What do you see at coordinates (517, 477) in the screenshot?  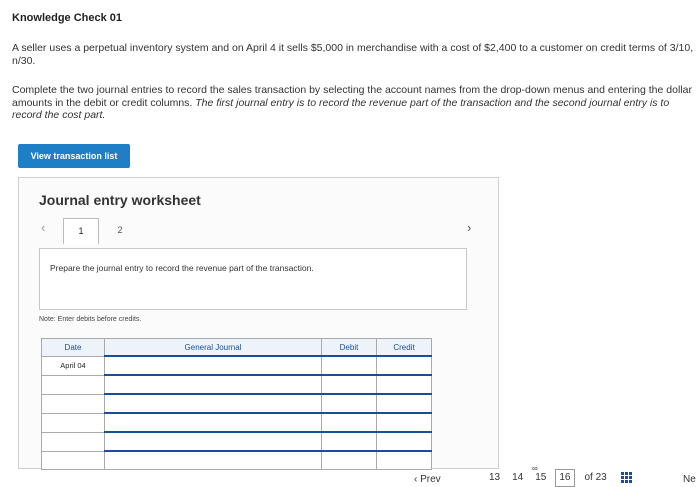 I see `page-number: 14` at bounding box center [517, 477].